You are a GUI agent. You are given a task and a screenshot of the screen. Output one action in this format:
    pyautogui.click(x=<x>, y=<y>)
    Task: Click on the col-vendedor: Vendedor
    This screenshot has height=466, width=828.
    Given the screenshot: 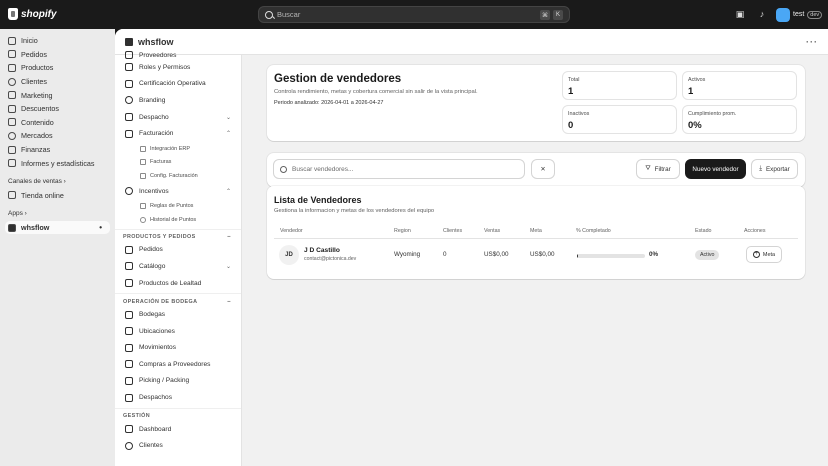 What is the action you would take?
    pyautogui.click(x=291, y=231)
    